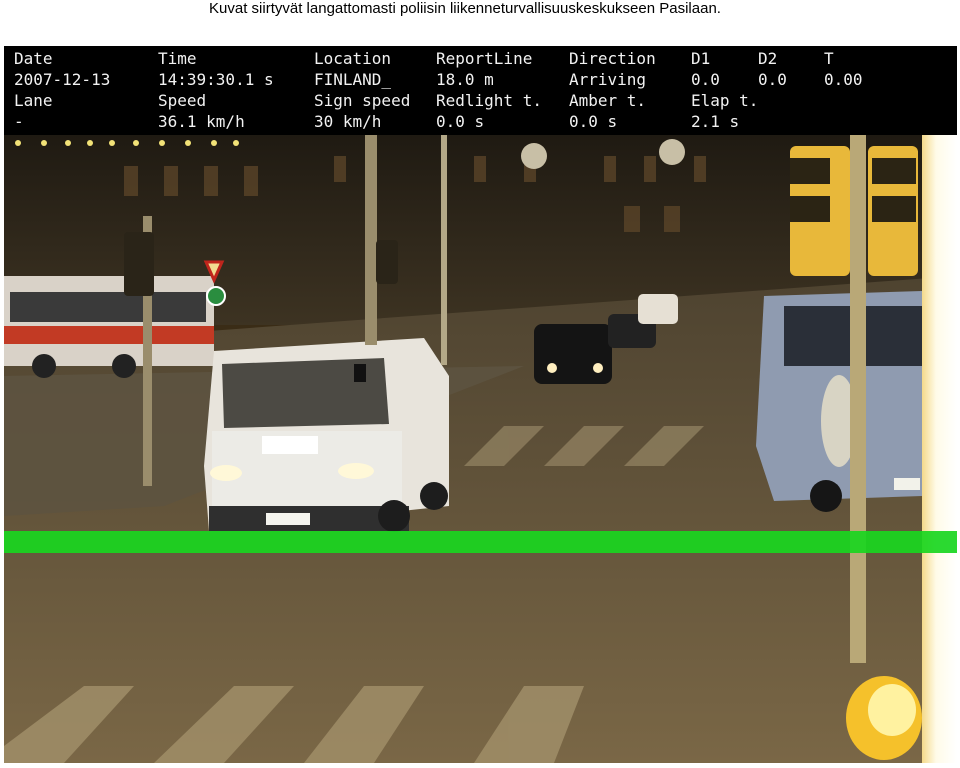 The image size is (960, 768). What do you see at coordinates (139, 264) in the screenshot?
I see `traffic-light-left` at bounding box center [139, 264].